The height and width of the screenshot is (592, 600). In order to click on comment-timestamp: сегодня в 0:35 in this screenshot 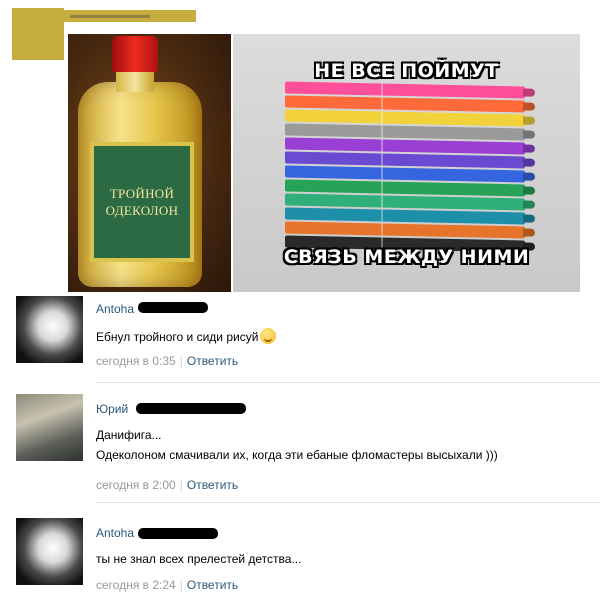, I will do `click(136, 361)`.